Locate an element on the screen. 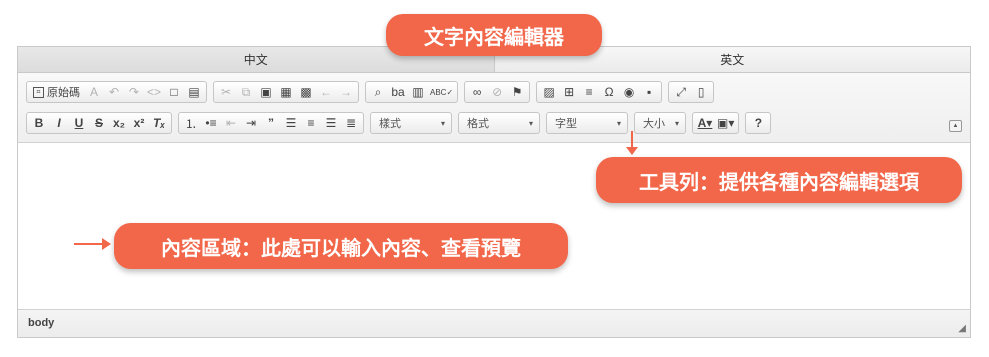  paste-text-icon: ▦ is located at coordinates (286, 92).